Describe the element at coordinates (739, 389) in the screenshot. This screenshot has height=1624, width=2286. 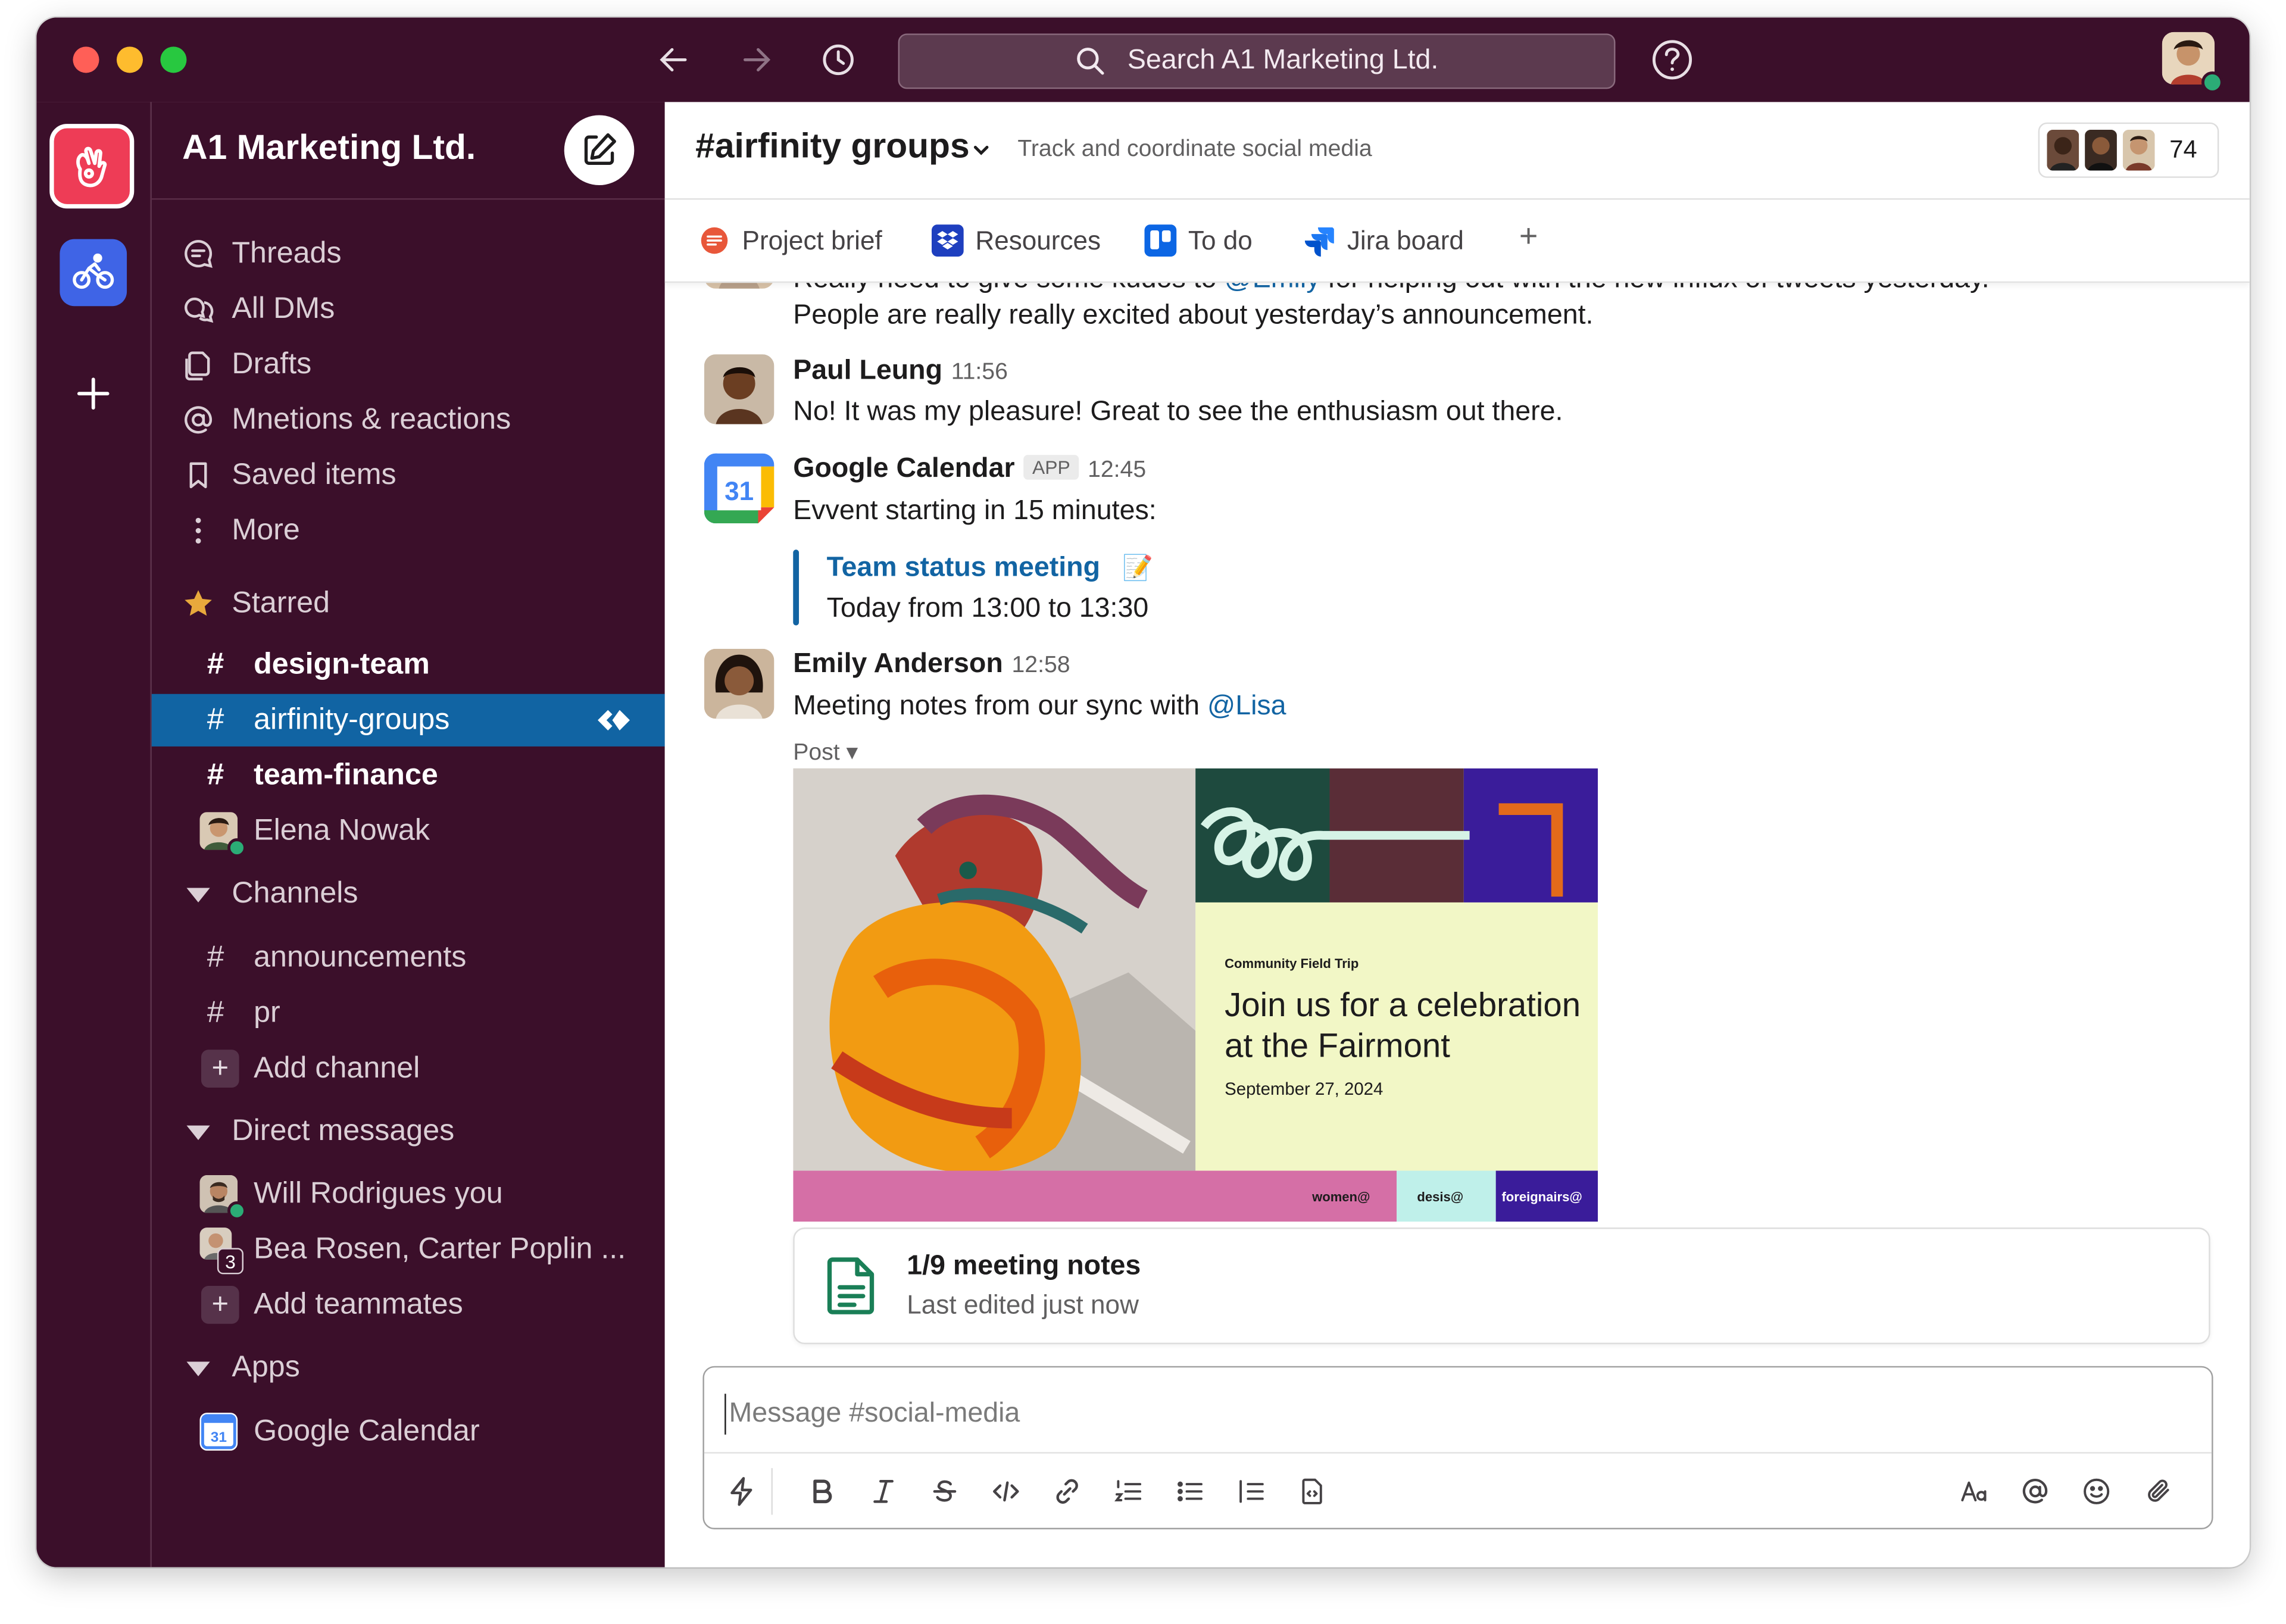
I see `avatar-paul-leung` at that location.